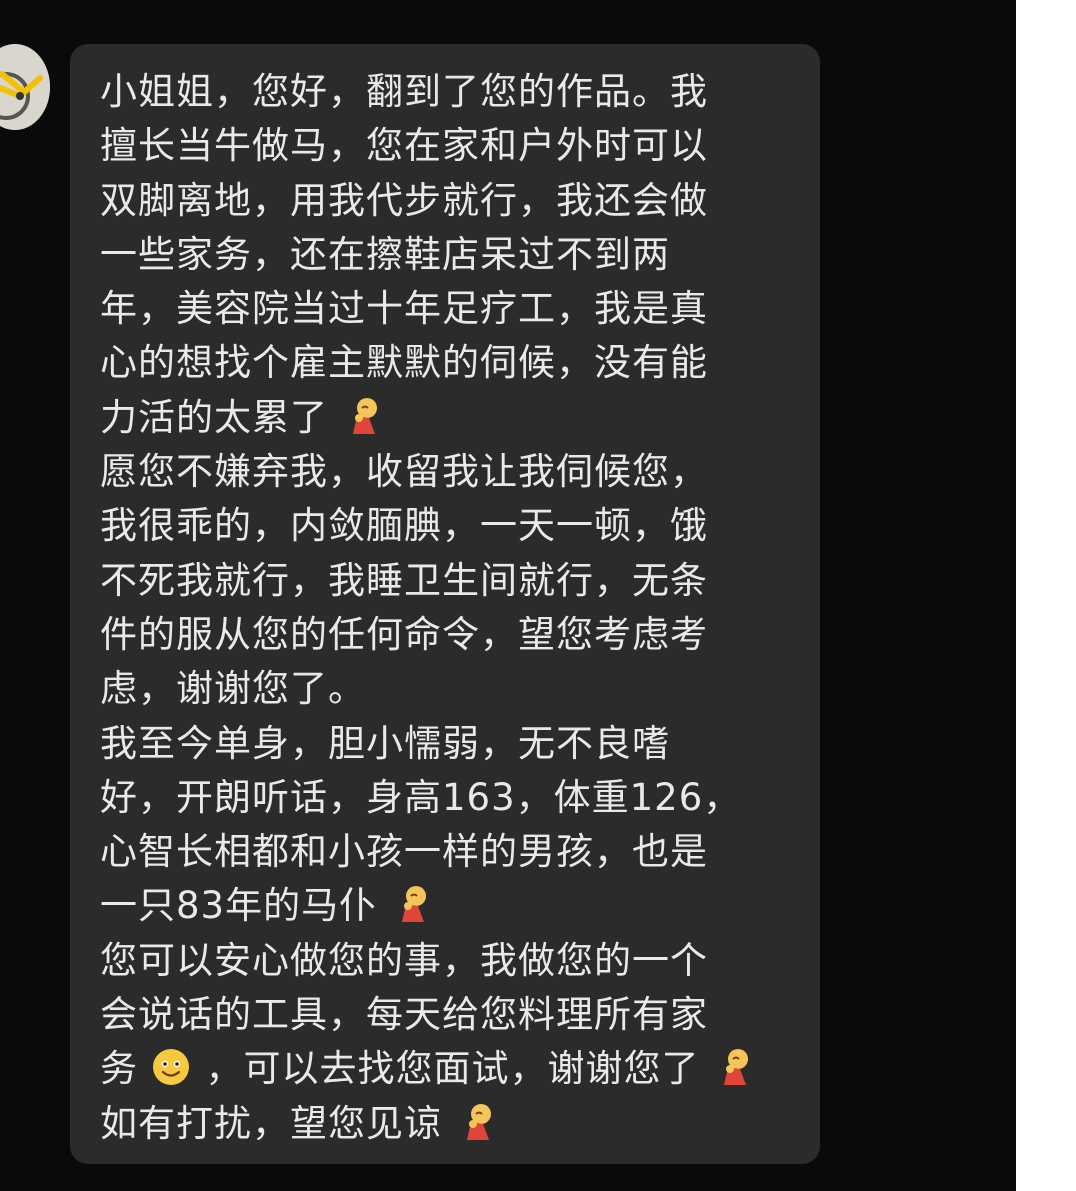  What do you see at coordinates (404, 363) in the screenshot?
I see `message-line: 心的想找个雇主默默的伺候，没有能` at bounding box center [404, 363].